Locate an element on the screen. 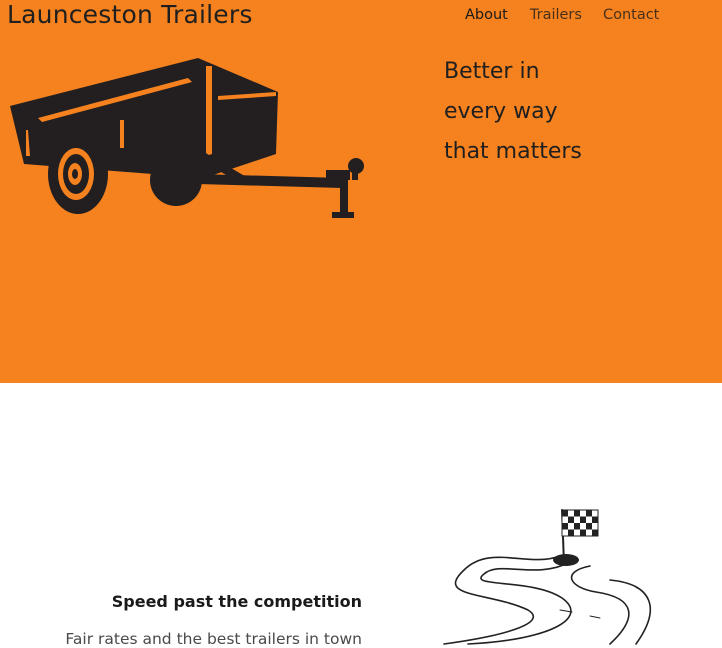 This screenshot has height=648, width=722. nav-link-contact: Contact is located at coordinates (631, 15).